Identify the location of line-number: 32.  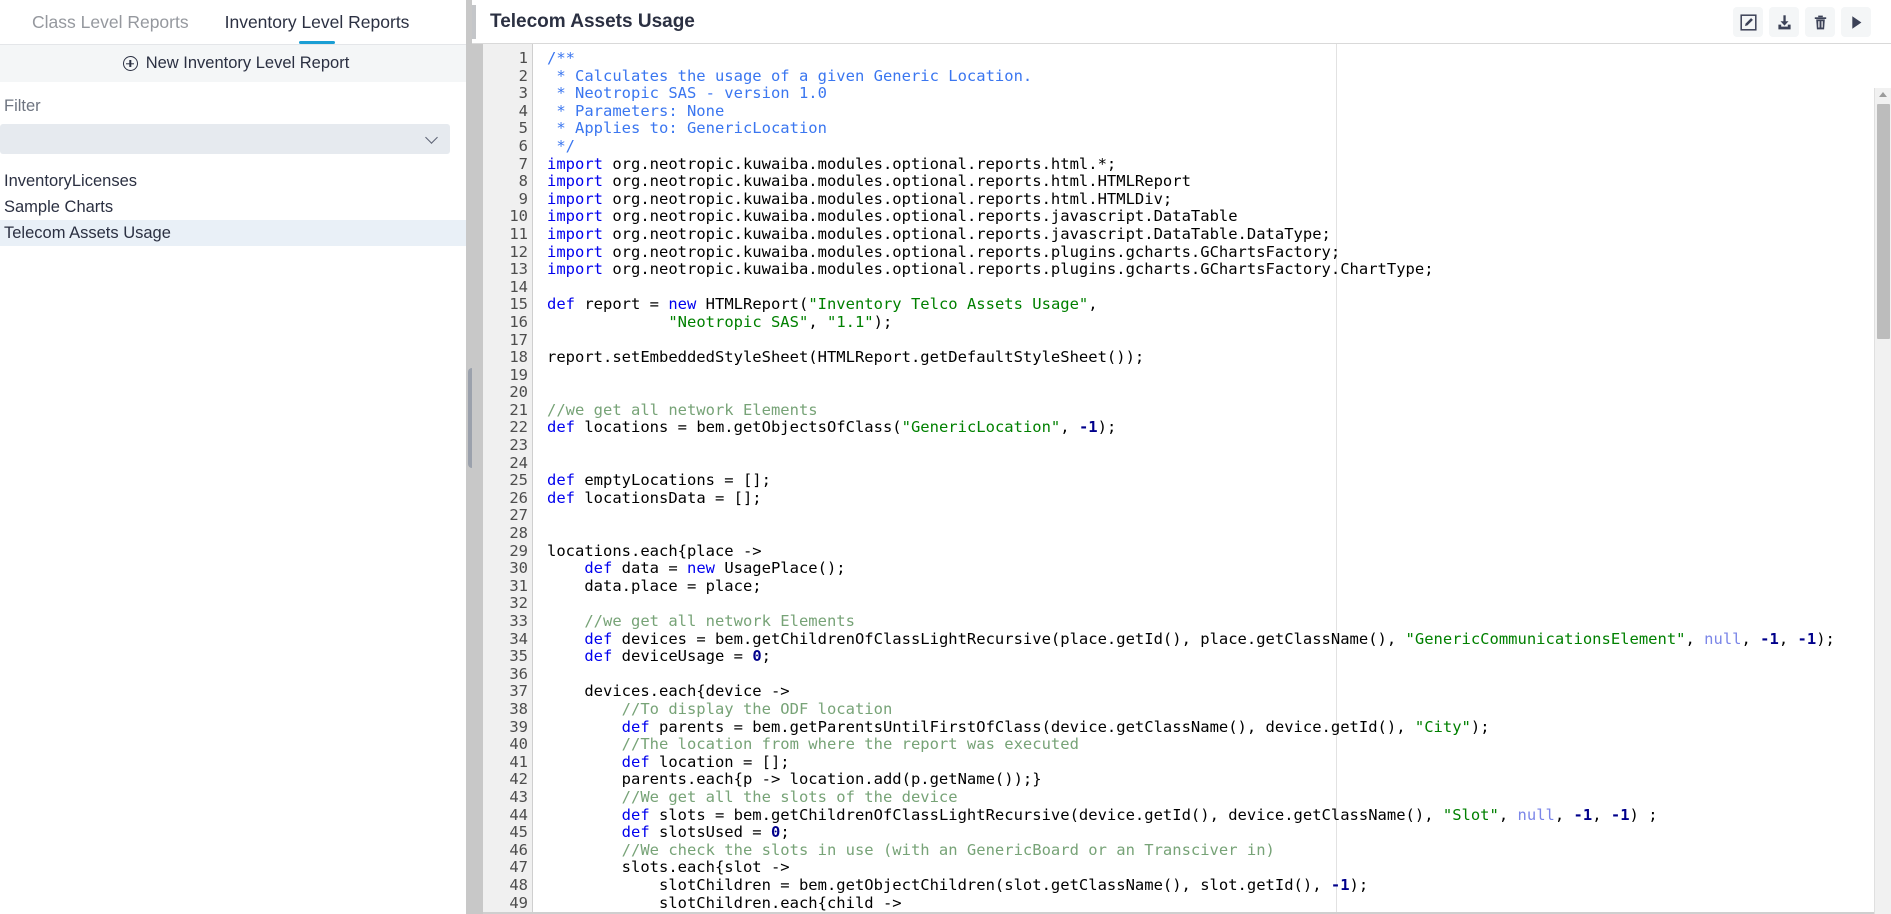
(518, 603).